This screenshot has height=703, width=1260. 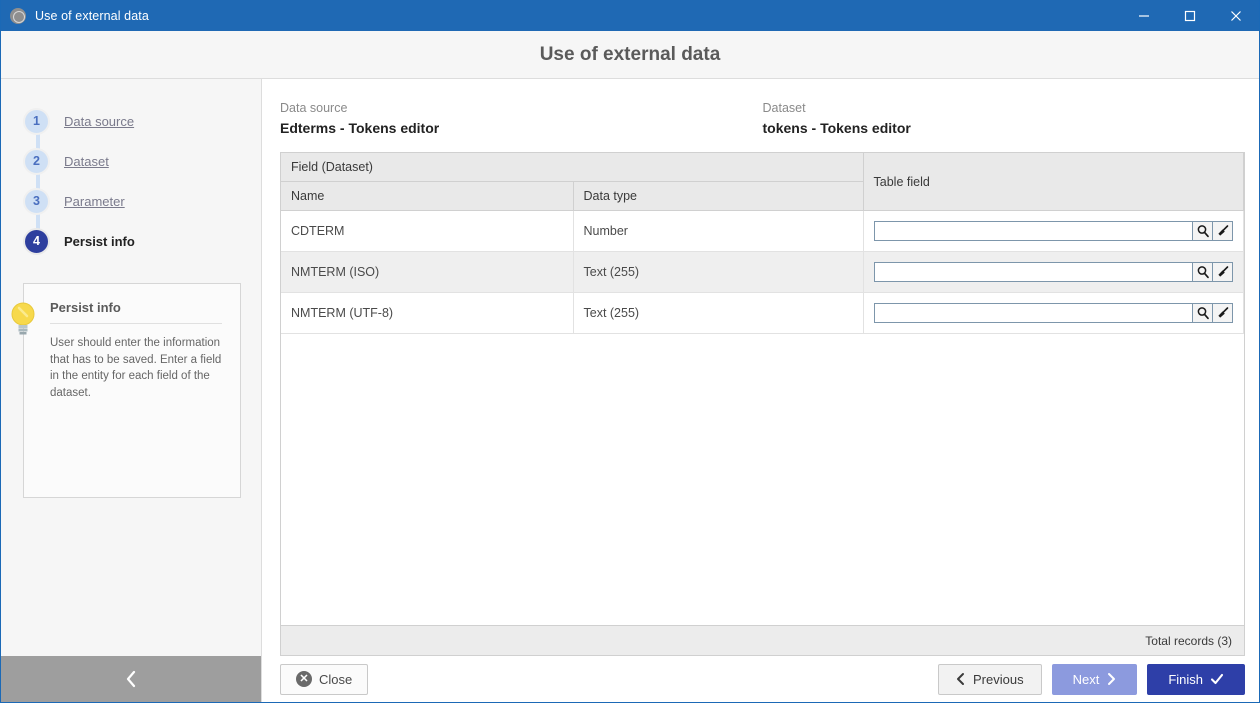 I want to click on column-header-data-type: Data type, so click(x=718, y=196).